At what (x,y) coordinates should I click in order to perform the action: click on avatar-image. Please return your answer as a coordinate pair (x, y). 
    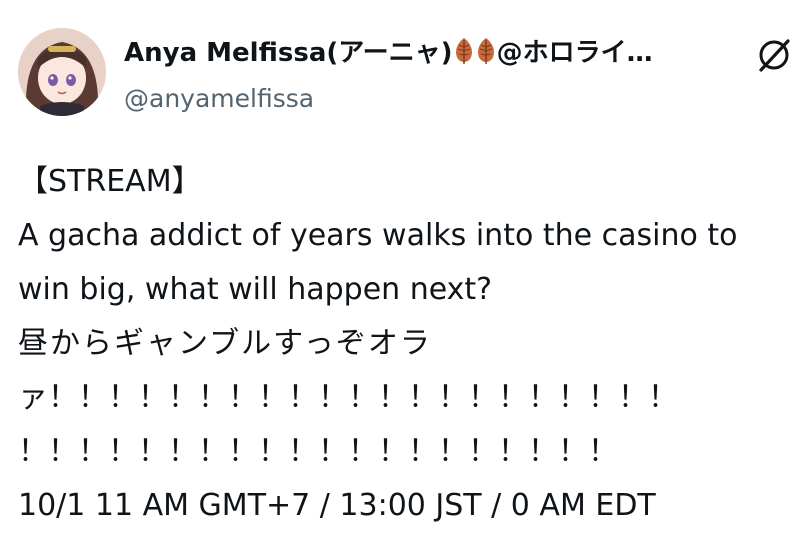
    Looking at the image, I should click on (62, 72).